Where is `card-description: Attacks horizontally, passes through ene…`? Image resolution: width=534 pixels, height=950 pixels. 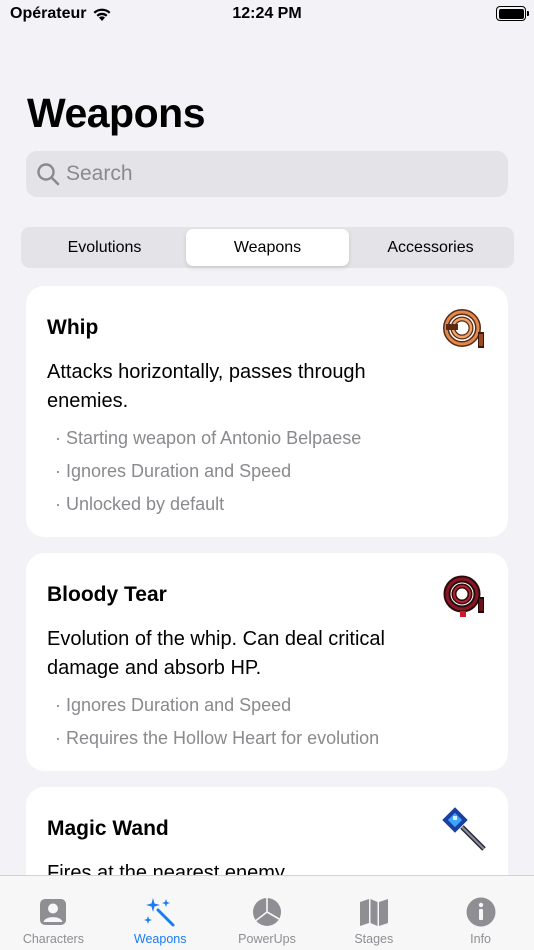
card-description: Attacks horizontally, passes through ene… is located at coordinates (206, 386).